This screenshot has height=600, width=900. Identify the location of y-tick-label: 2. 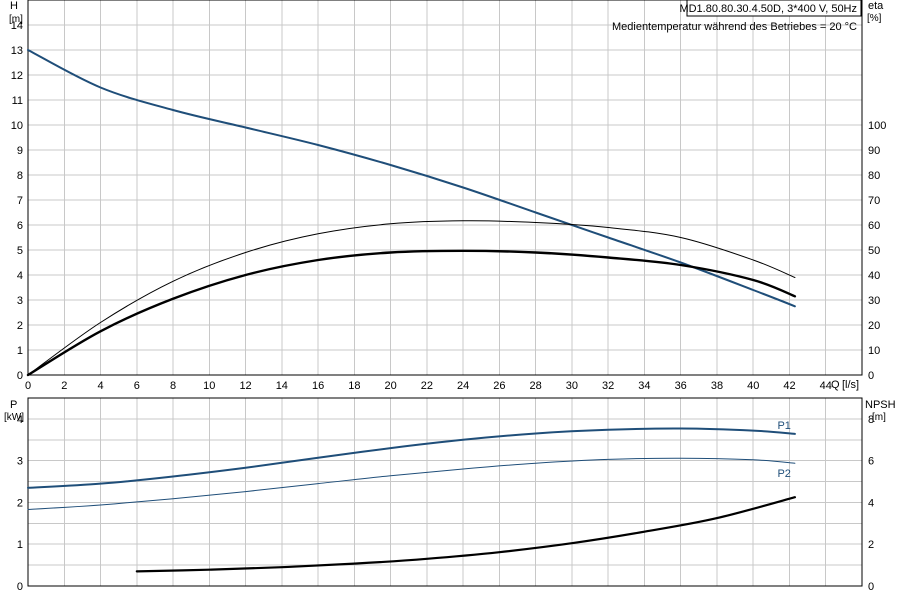
(20, 326).